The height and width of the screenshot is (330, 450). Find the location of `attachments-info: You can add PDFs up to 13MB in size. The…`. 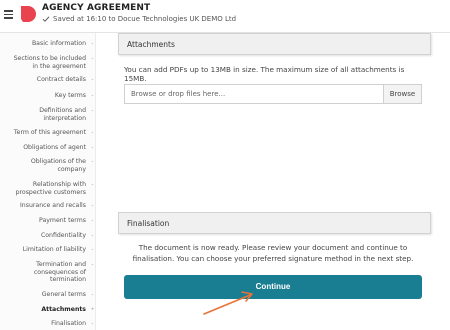

attachments-info: You can add PDFs up to 13MB in size. The… is located at coordinates (264, 74).